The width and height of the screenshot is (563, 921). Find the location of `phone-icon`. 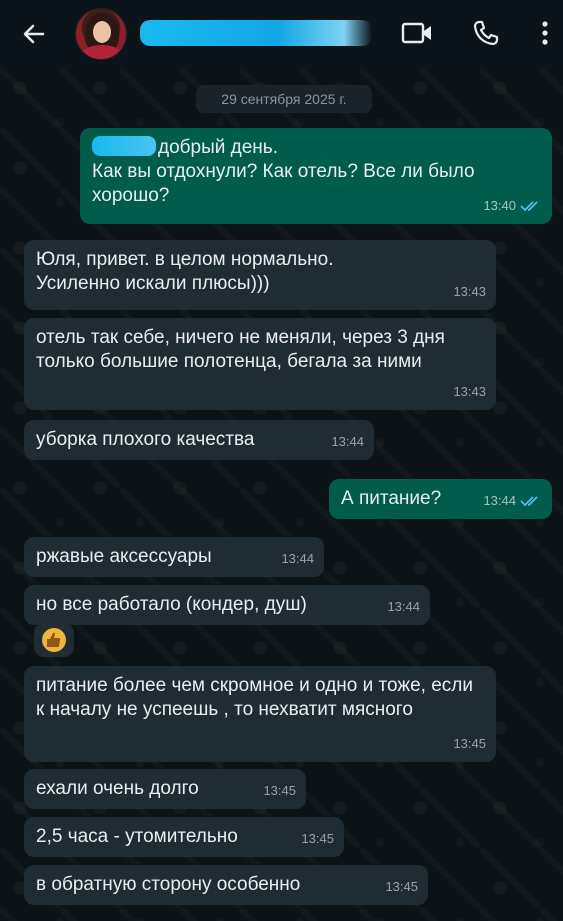

phone-icon is located at coordinates (486, 33).